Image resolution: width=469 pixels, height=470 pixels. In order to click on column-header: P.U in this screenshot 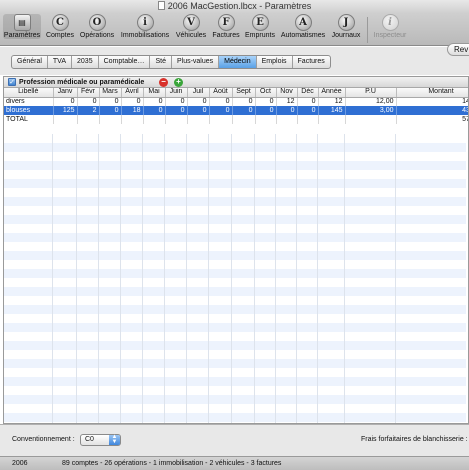, I will do `click(371, 93)`.